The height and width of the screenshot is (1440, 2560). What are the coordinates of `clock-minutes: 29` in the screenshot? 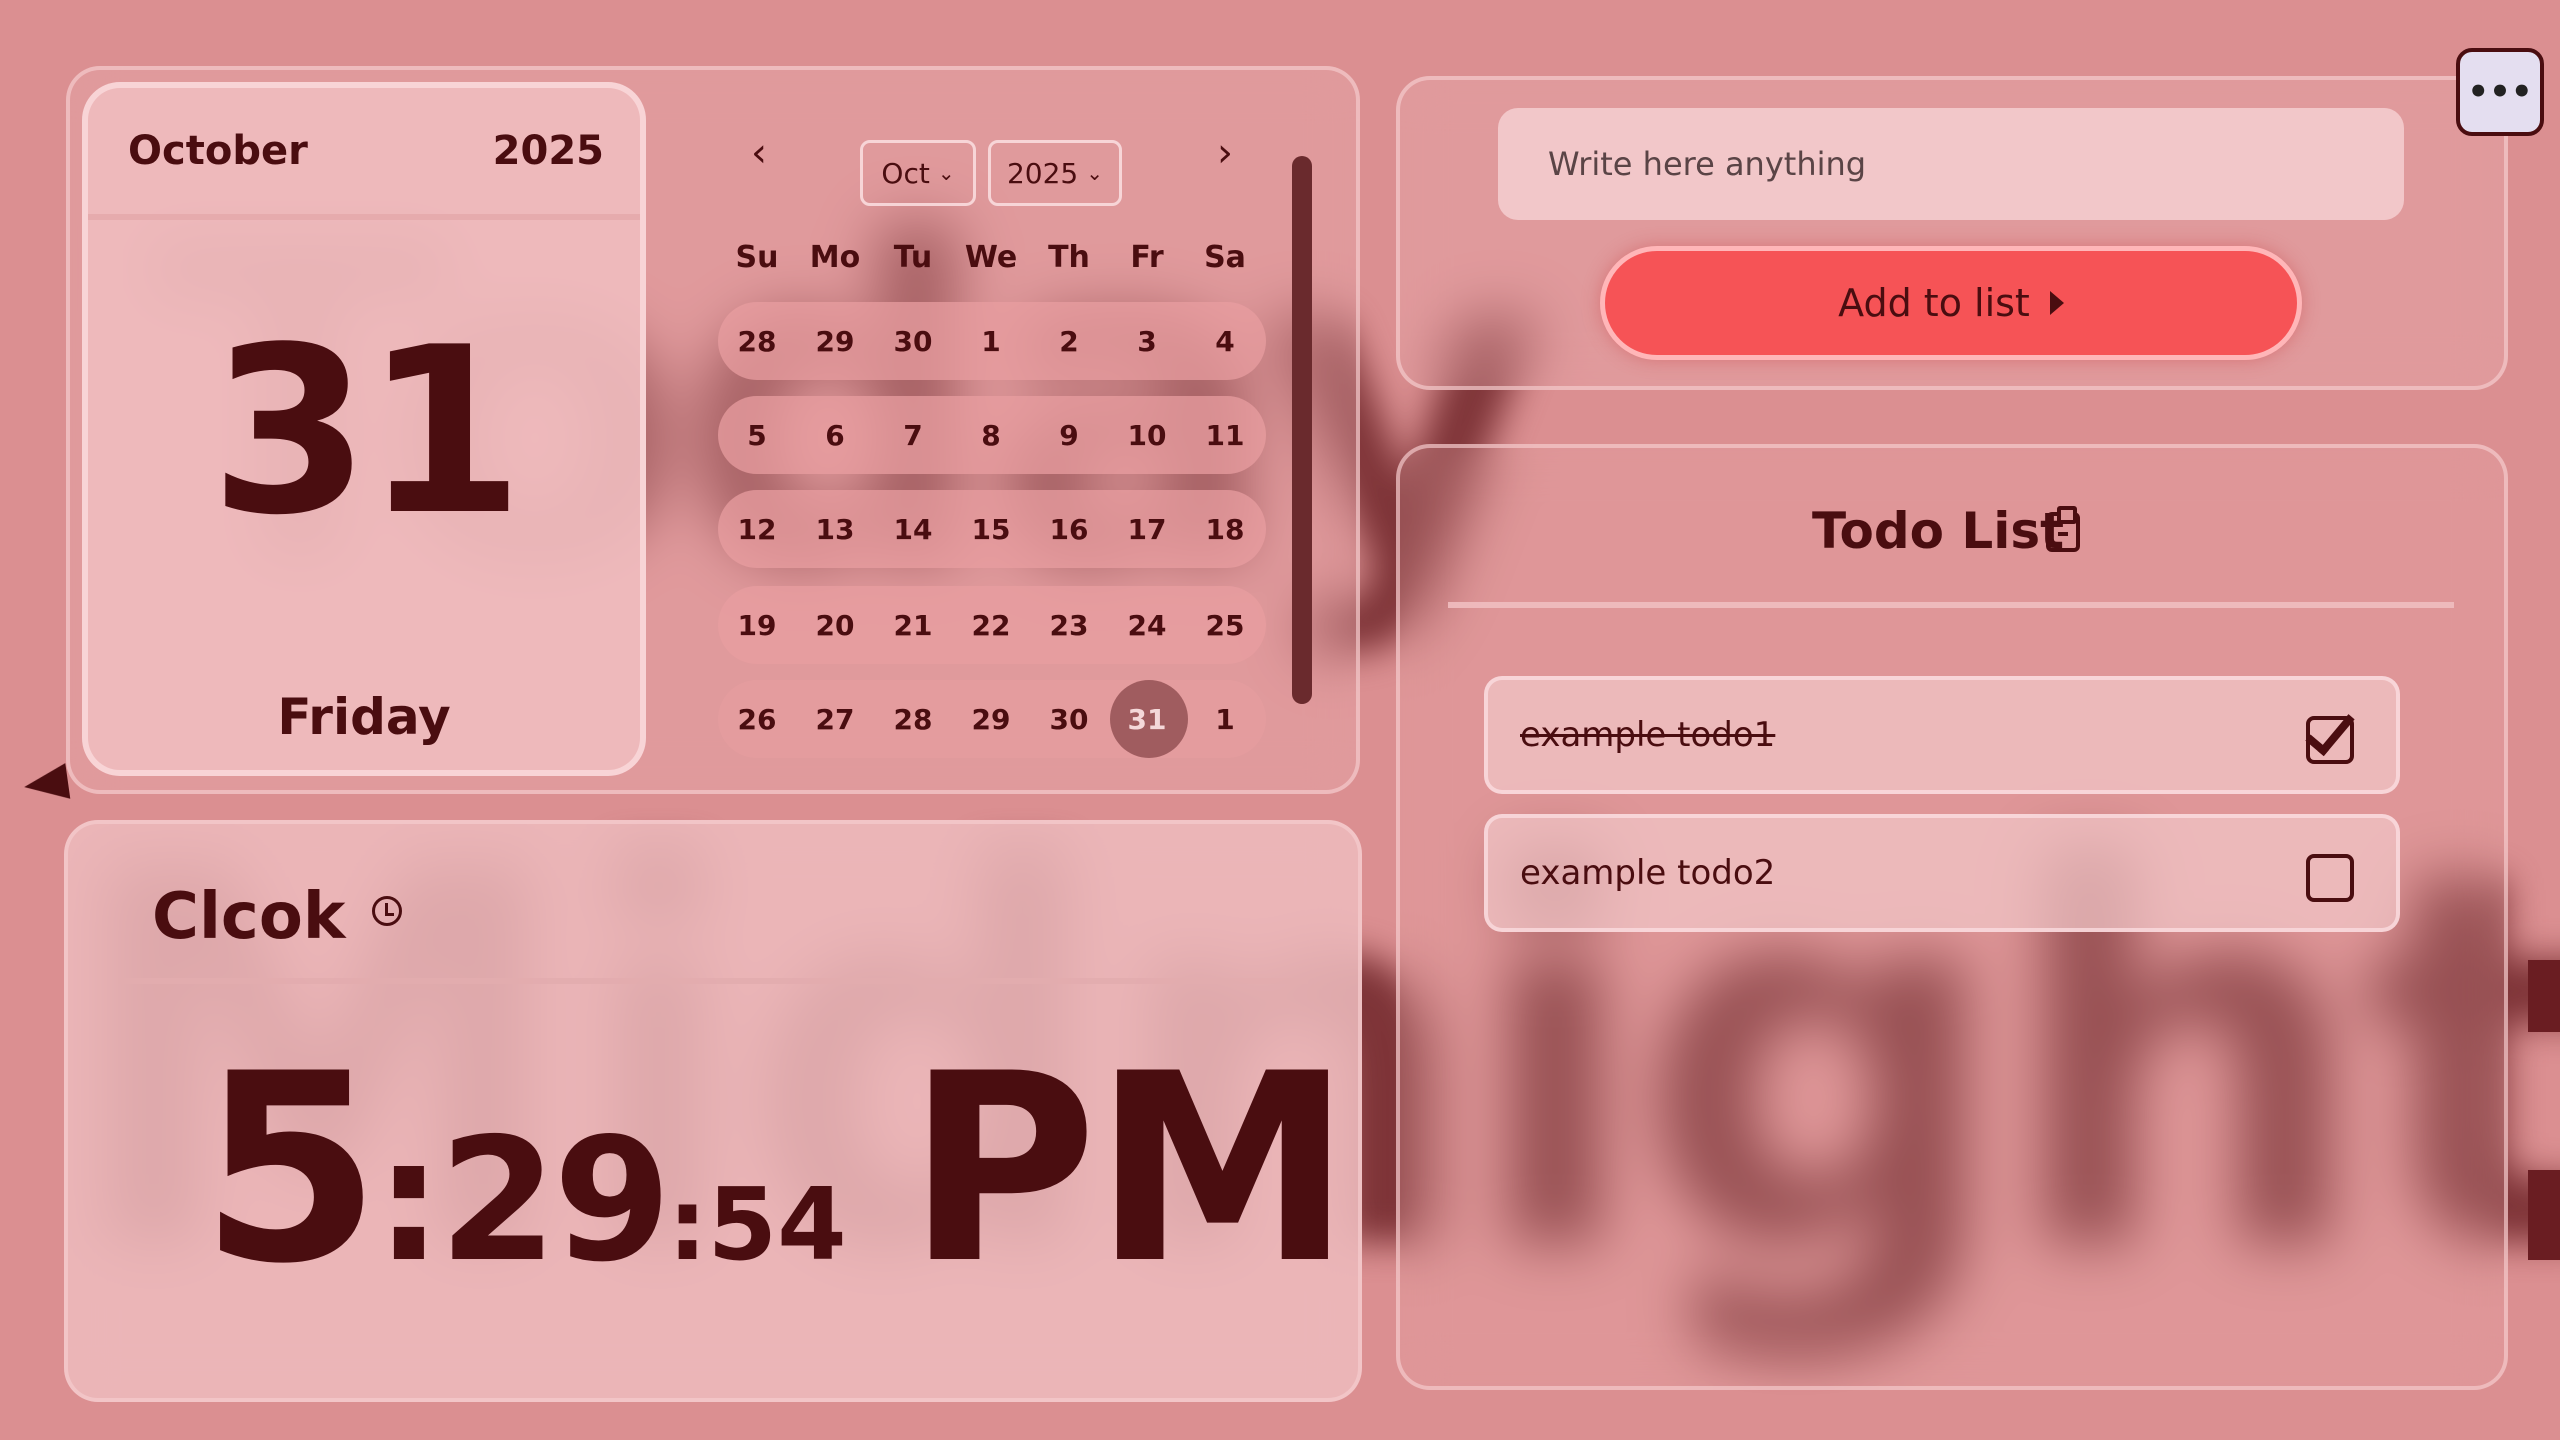 It's located at (555, 1201).